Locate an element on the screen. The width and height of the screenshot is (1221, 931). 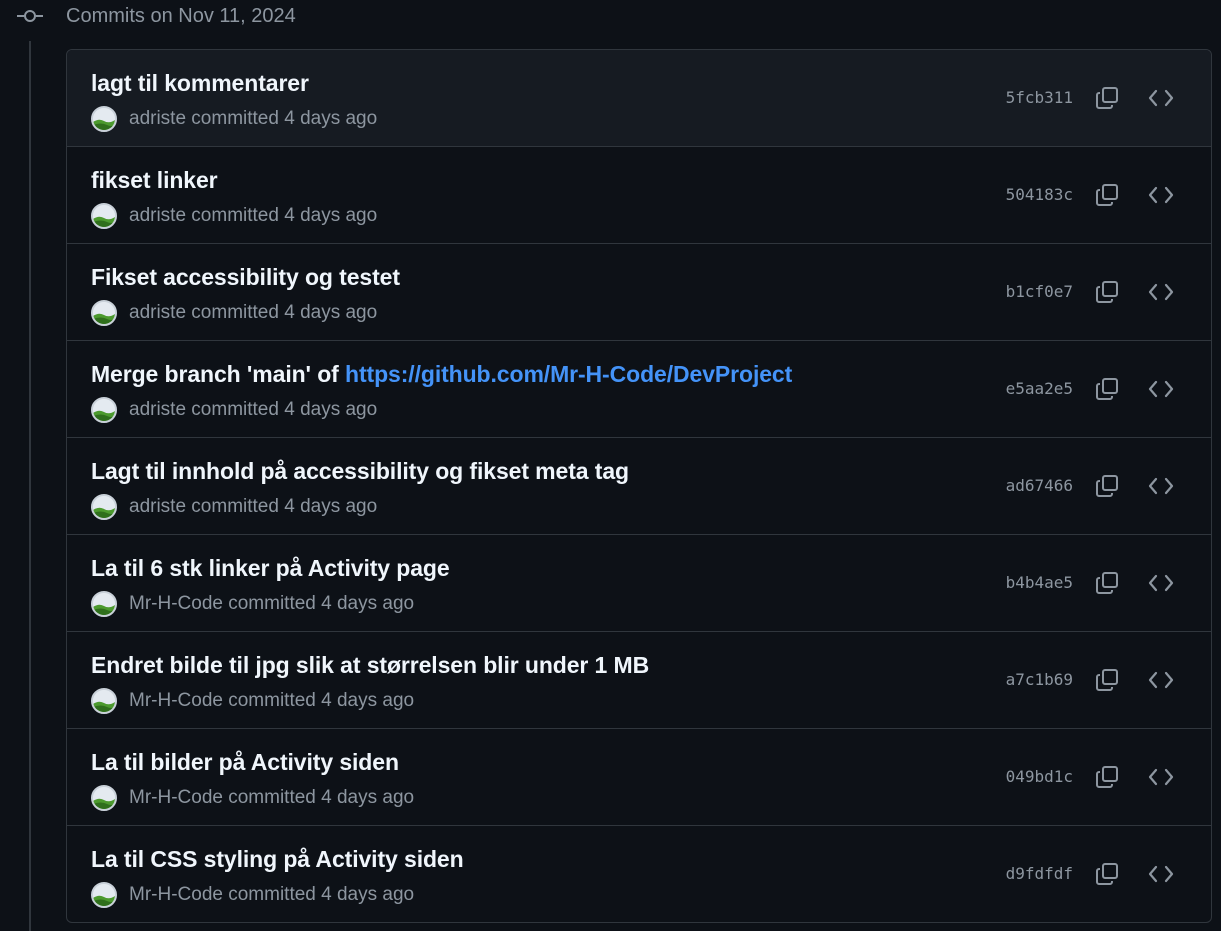
commit-title-link: La til CSS styling på Activity siden is located at coordinates (277, 859).